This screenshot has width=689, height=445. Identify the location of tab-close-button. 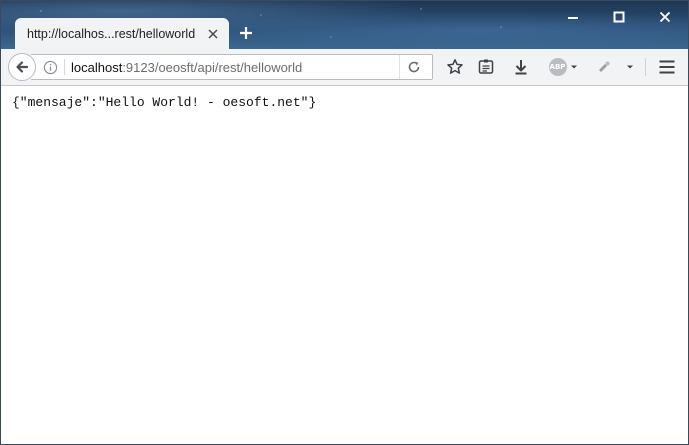
(213, 34).